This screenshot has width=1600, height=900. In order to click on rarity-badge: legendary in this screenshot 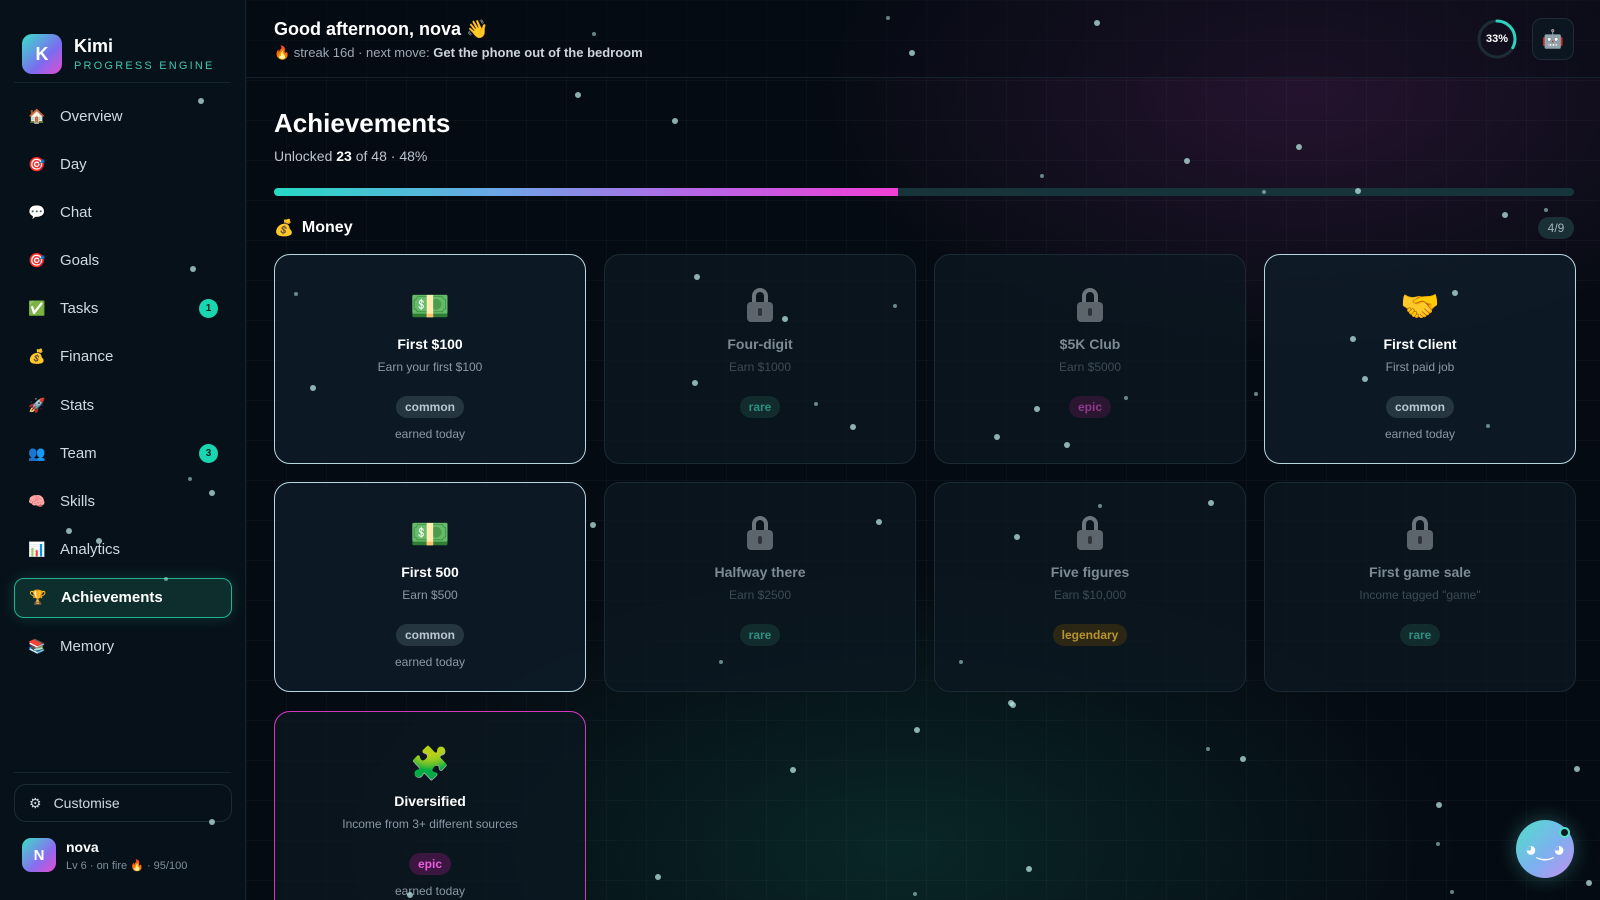, I will do `click(1090, 635)`.